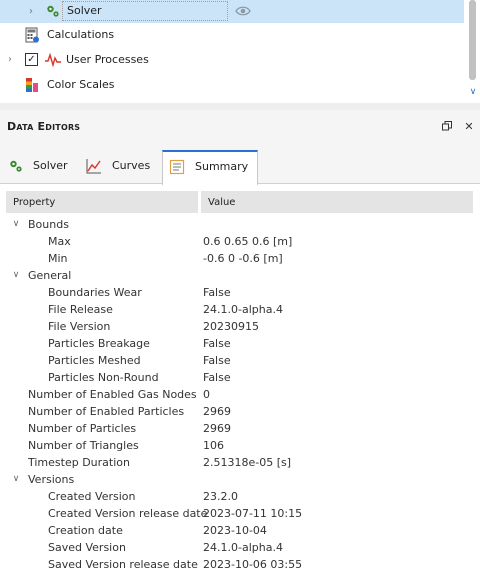 This screenshot has height=586, width=480. Describe the element at coordinates (252, 513) in the screenshot. I see `property-value: 2023-07-11 10:15` at that location.